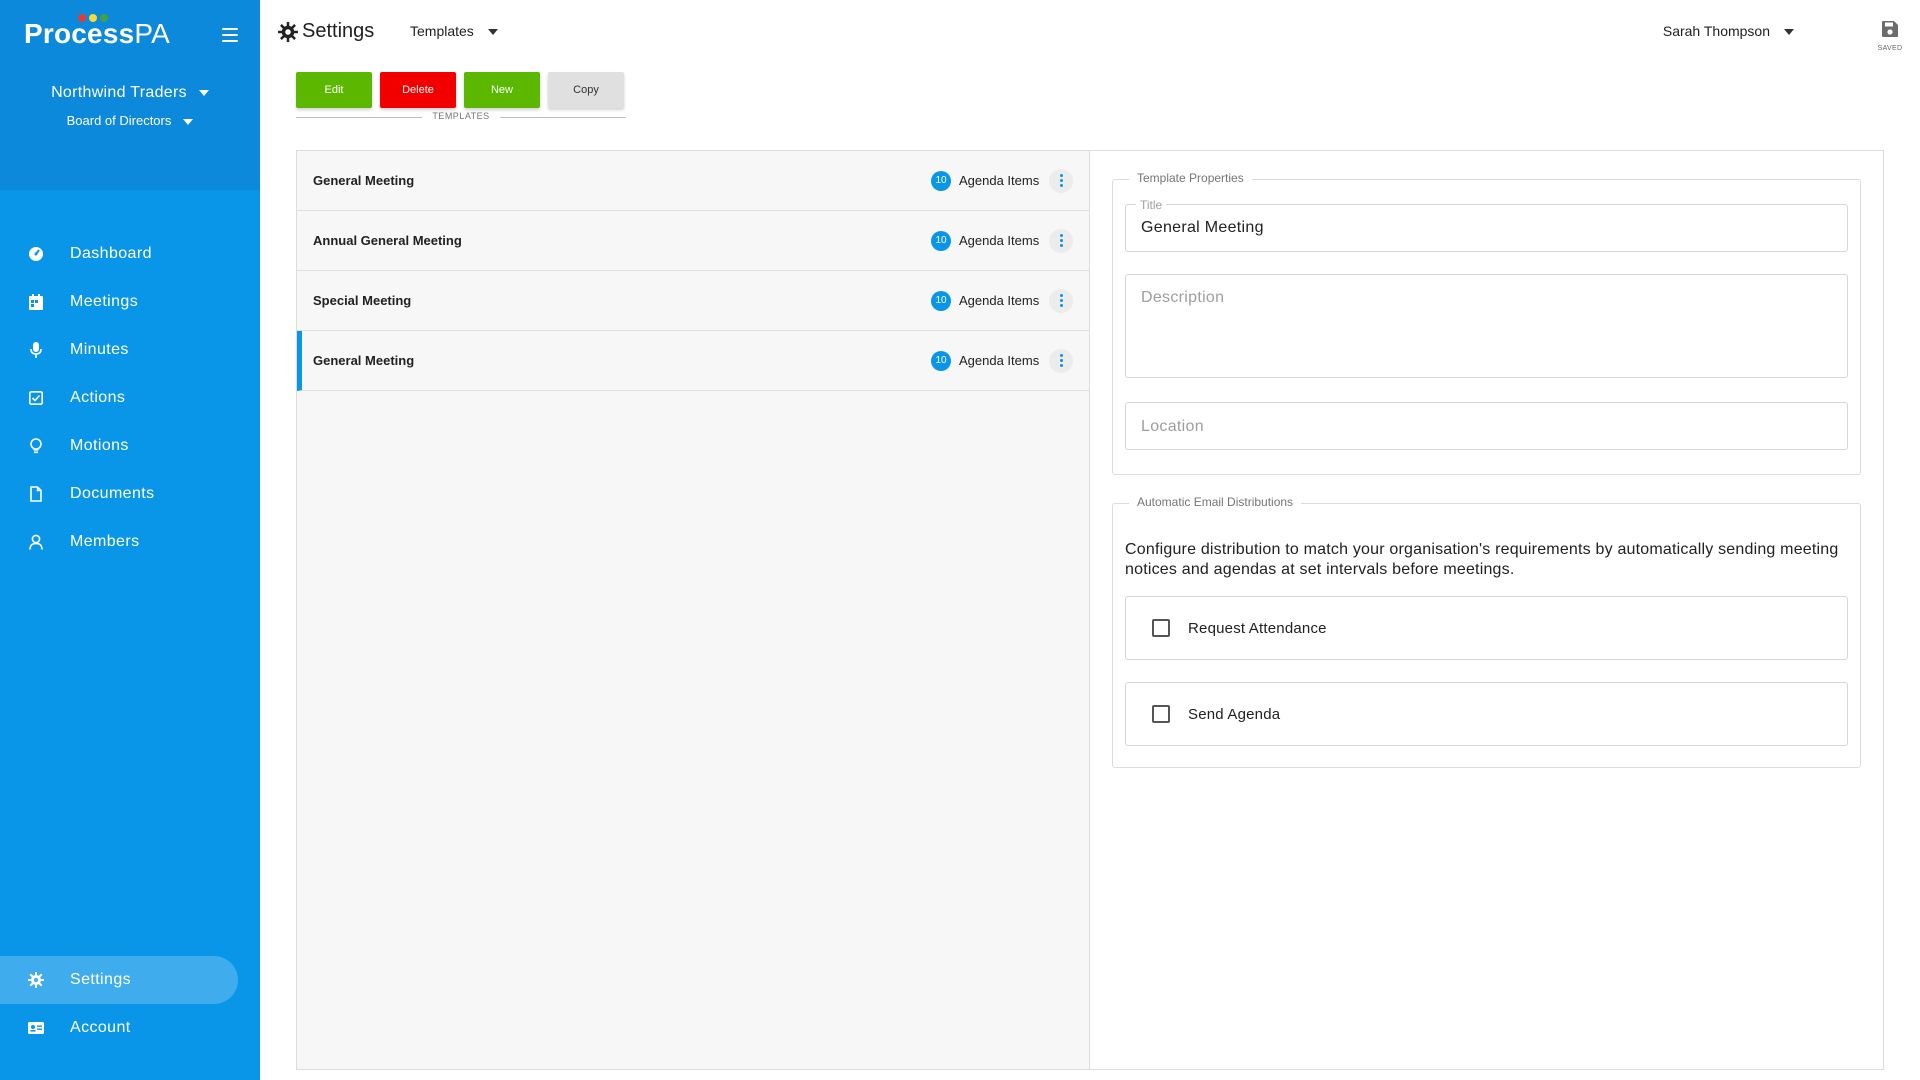 This screenshot has height=1080, width=1920. Describe the element at coordinates (36, 350) in the screenshot. I see `microphone-icon` at that location.